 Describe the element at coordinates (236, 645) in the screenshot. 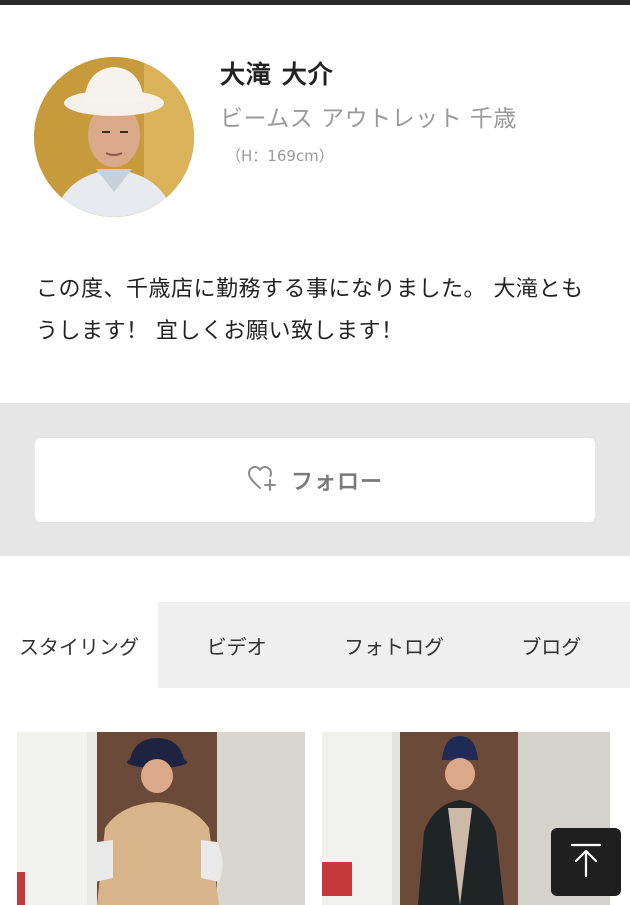

I see `tab-video: ビデオ` at that location.